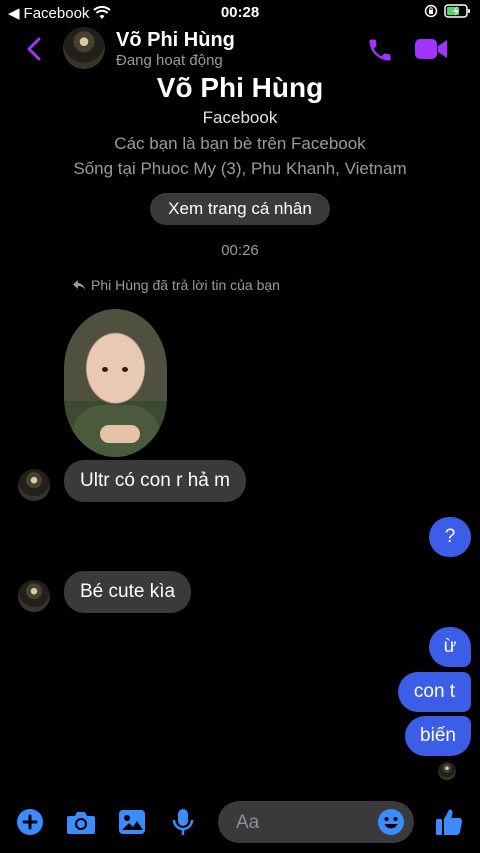 The width and height of the screenshot is (480, 853). I want to click on outgoing-message: ừ, so click(450, 647).